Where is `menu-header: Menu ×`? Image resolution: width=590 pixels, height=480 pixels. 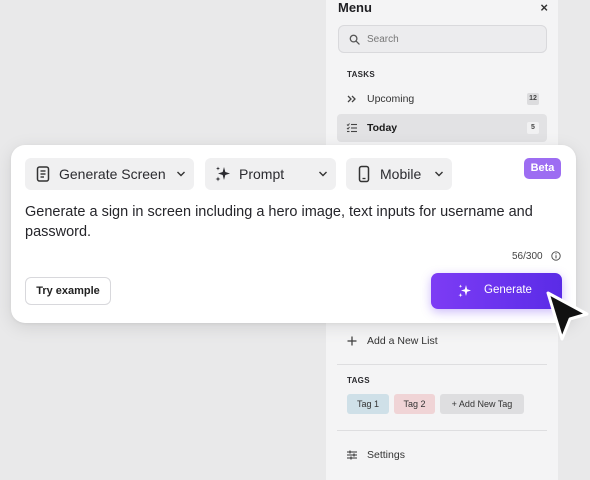
menu-header: Menu × is located at coordinates (443, 9).